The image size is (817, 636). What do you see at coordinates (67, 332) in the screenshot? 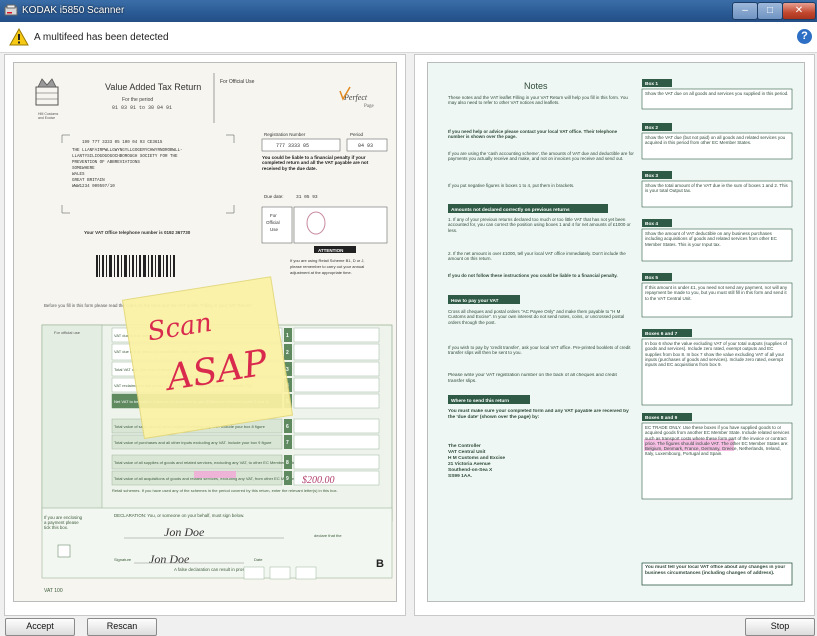
I see `svg-text: For official use` at bounding box center [67, 332].